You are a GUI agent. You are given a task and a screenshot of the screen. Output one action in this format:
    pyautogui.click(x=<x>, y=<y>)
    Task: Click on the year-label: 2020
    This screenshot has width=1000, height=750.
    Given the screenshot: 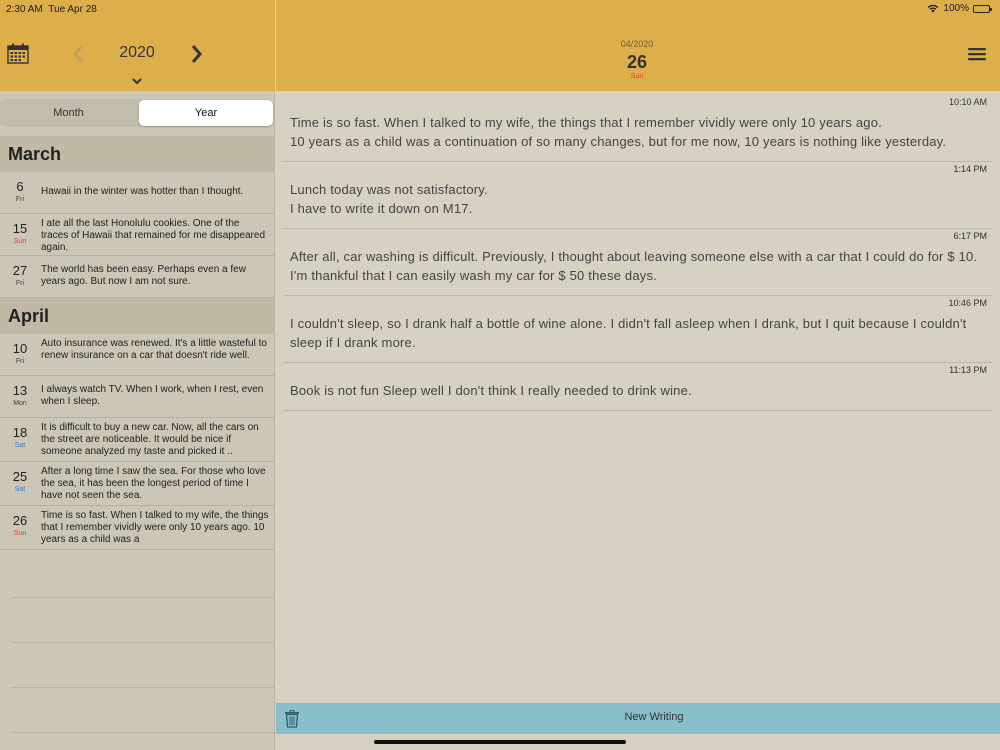 What is the action you would take?
    pyautogui.click(x=137, y=52)
    